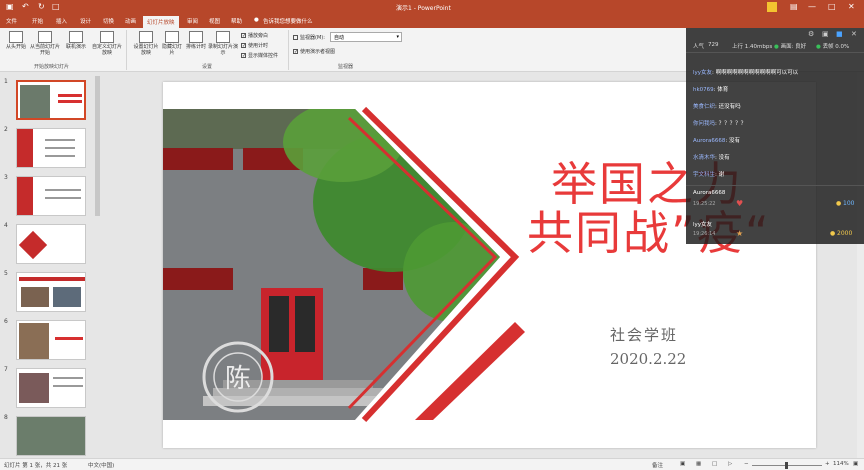  What do you see at coordinates (790, 47) in the screenshot?
I see `video-quality: ● 画面: 良好` at bounding box center [790, 47].